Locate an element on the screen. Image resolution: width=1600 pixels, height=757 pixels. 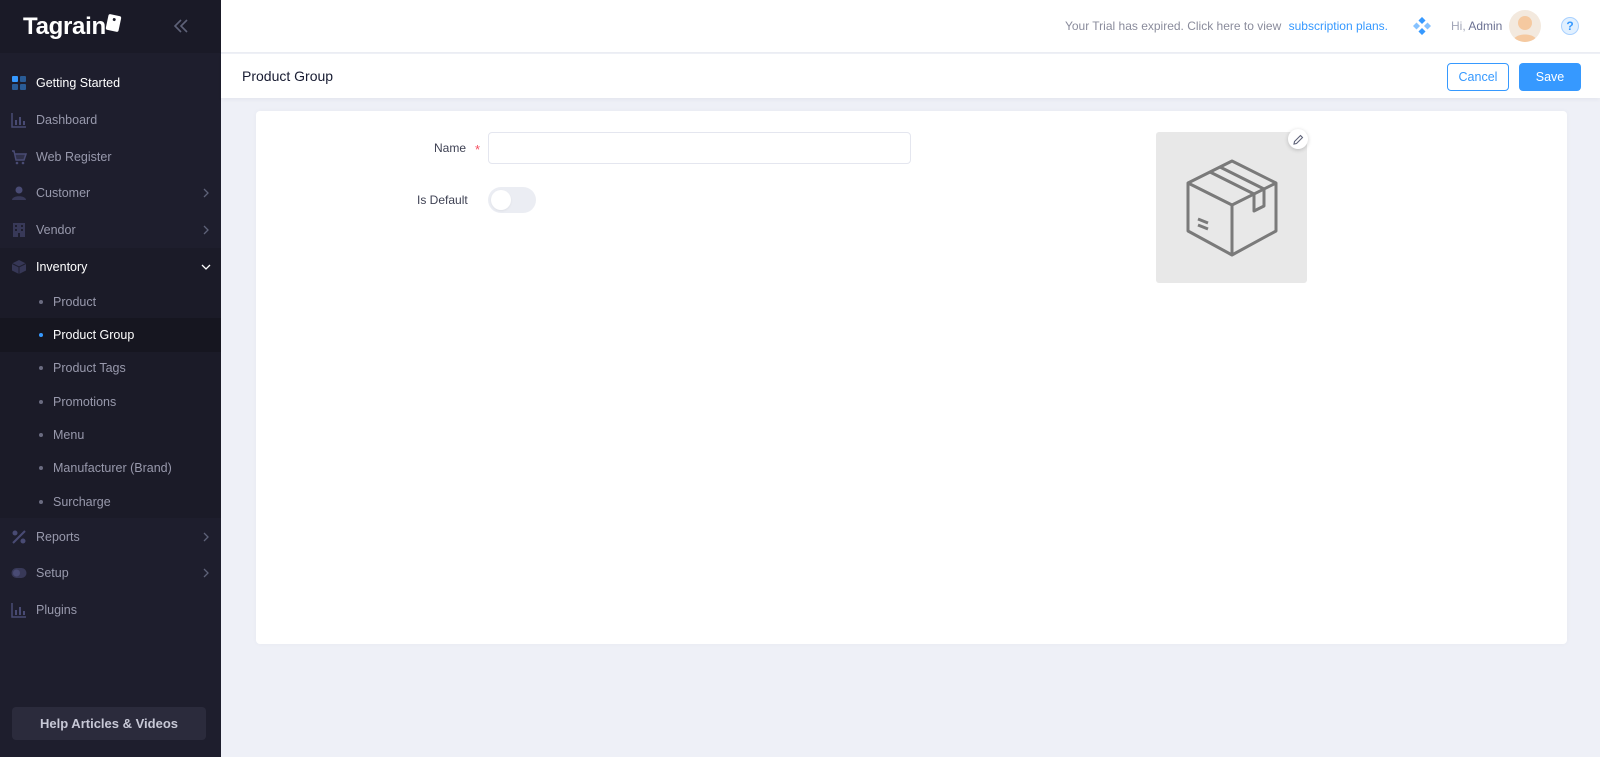
submenu-item-label: Menu is located at coordinates (69, 434).